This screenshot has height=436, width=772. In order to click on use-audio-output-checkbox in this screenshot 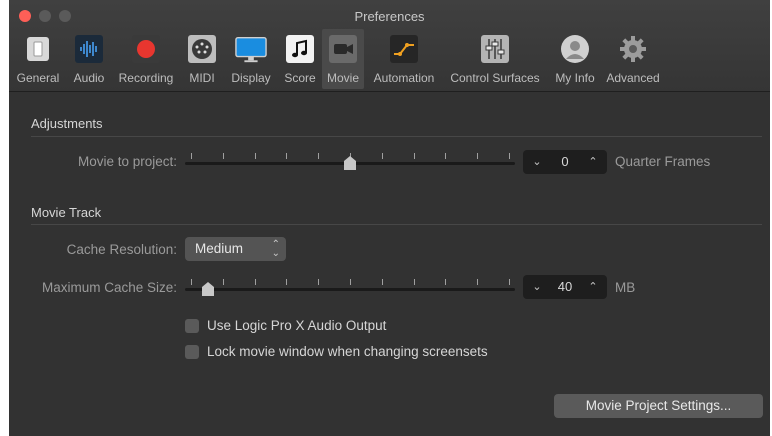, I will do `click(192, 326)`.